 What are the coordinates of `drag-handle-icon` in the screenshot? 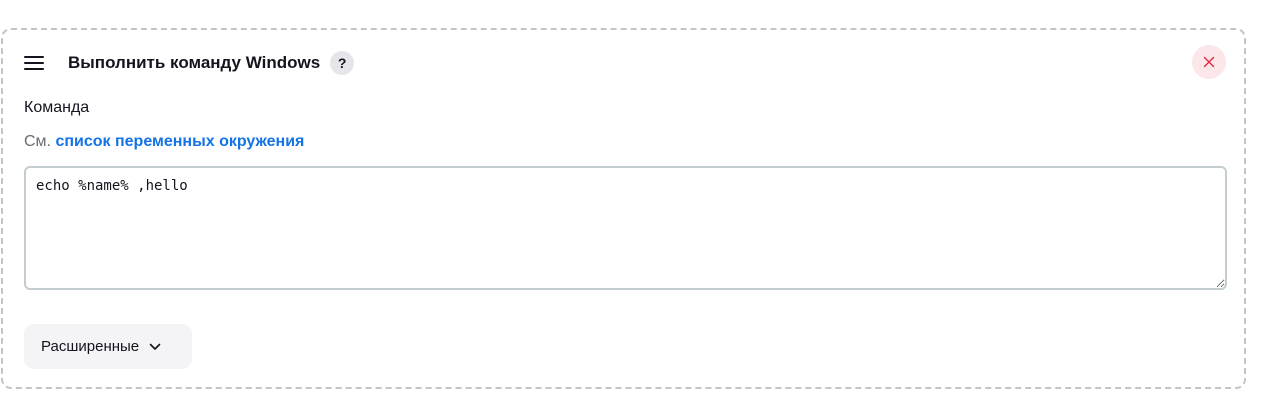 It's located at (34, 63).